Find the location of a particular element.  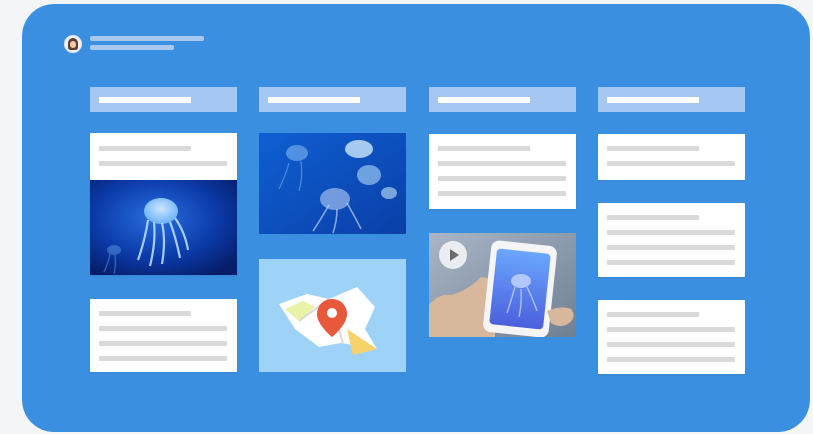

jellyfish-group-photo is located at coordinates (332, 183).